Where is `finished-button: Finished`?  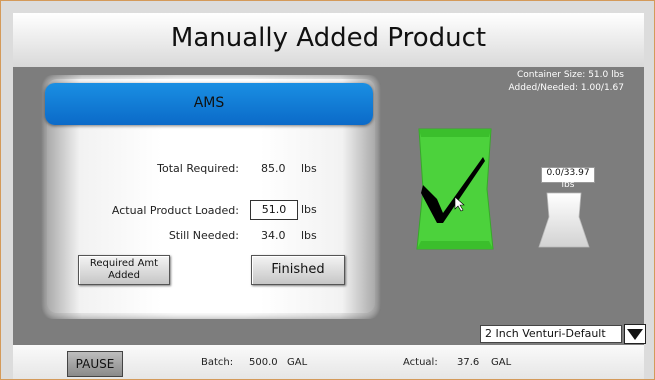 finished-button: Finished is located at coordinates (298, 270).